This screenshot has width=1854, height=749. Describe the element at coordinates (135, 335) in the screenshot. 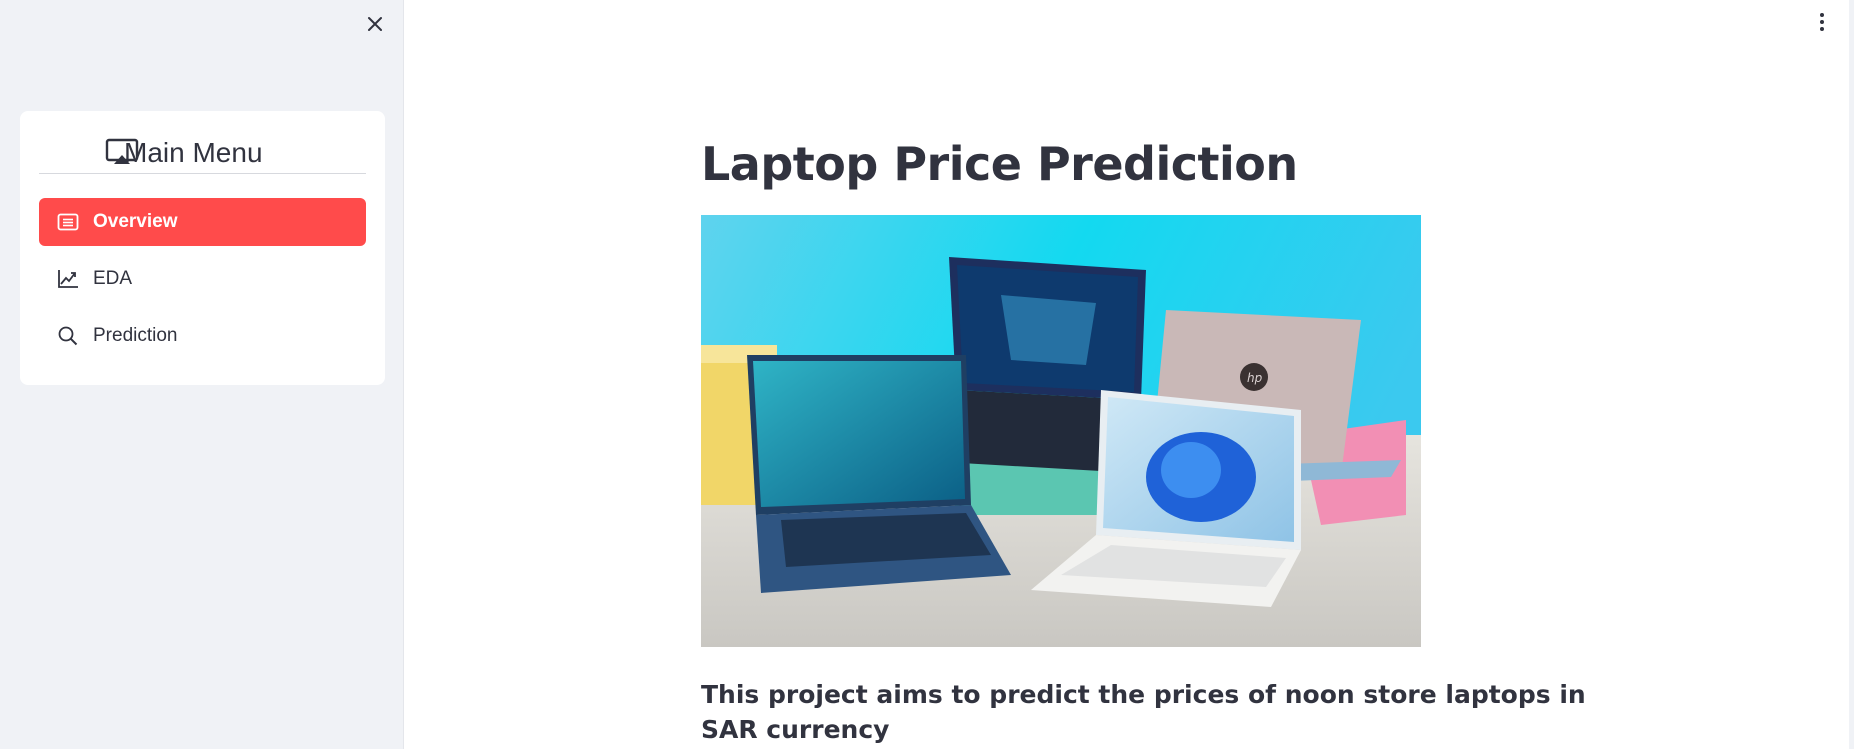

I see `menu-item-label: Prediction` at that location.